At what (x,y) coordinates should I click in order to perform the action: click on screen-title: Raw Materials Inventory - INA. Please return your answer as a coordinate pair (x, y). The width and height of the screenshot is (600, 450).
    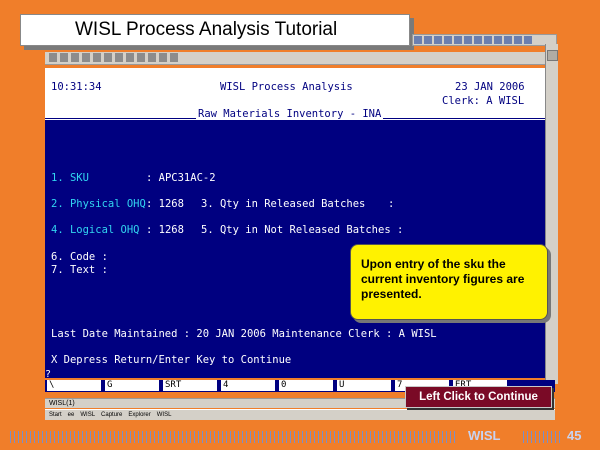
    Looking at the image, I should click on (290, 114).